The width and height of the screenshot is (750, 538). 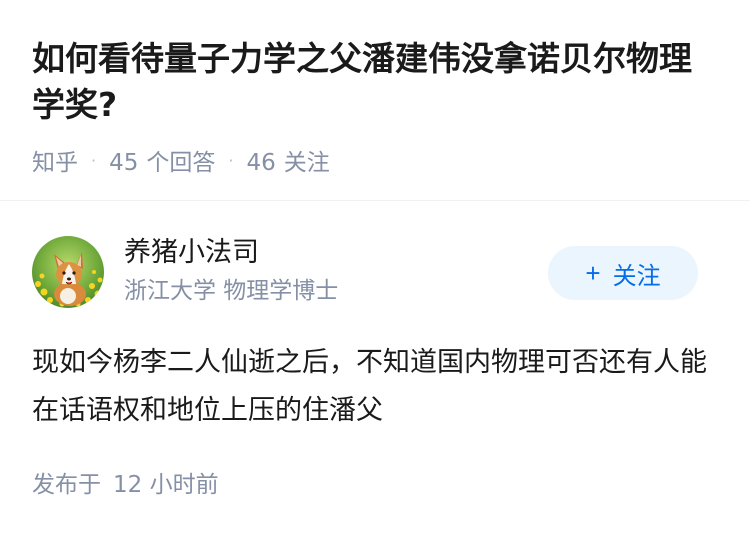 I want to click on avatar, so click(x=68, y=272).